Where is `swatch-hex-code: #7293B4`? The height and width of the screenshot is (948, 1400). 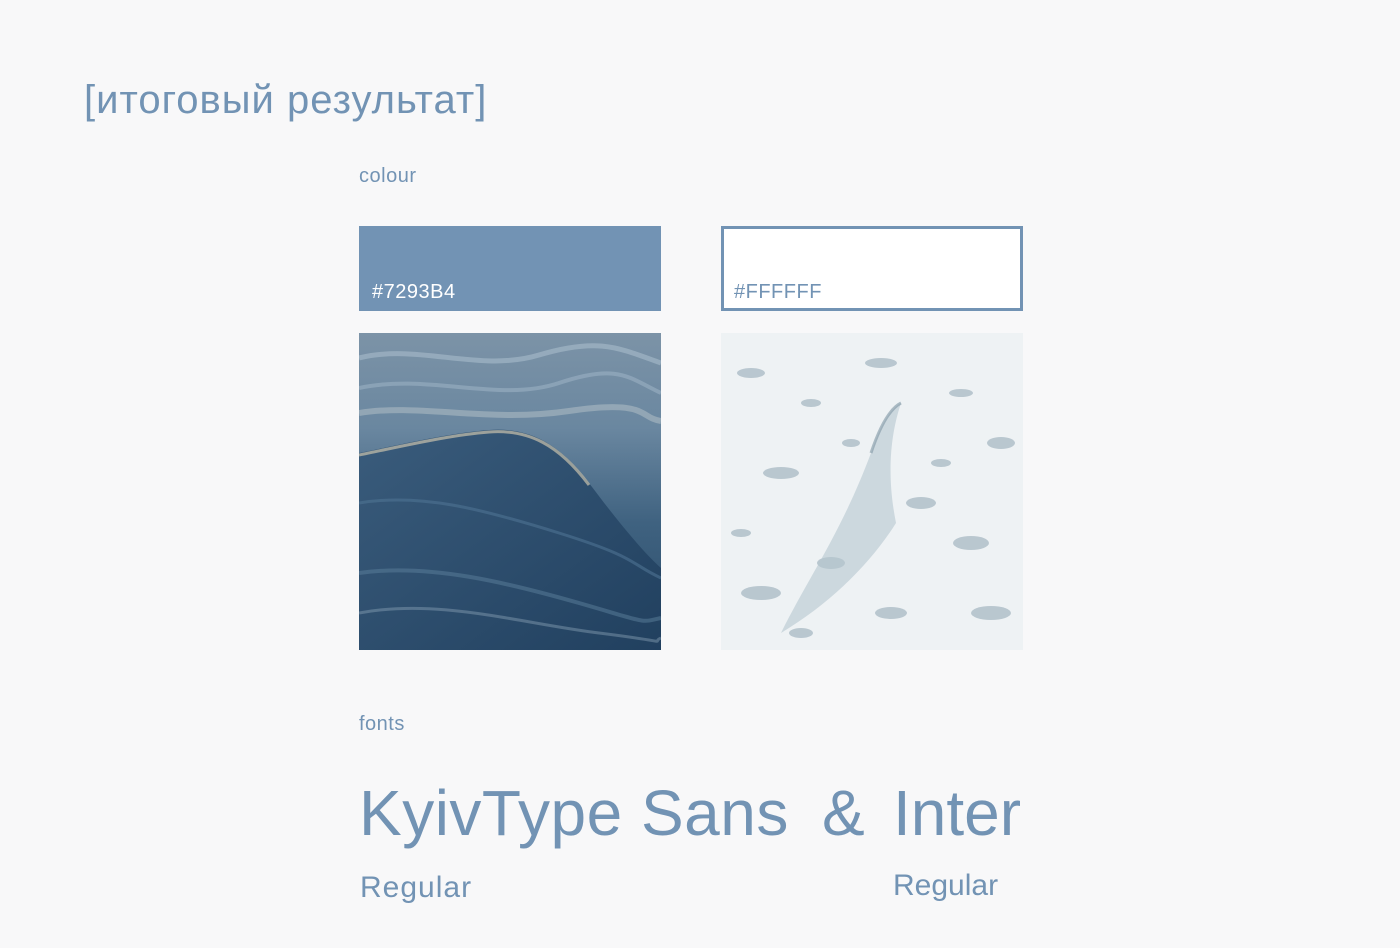 swatch-hex-code: #7293B4 is located at coordinates (414, 292).